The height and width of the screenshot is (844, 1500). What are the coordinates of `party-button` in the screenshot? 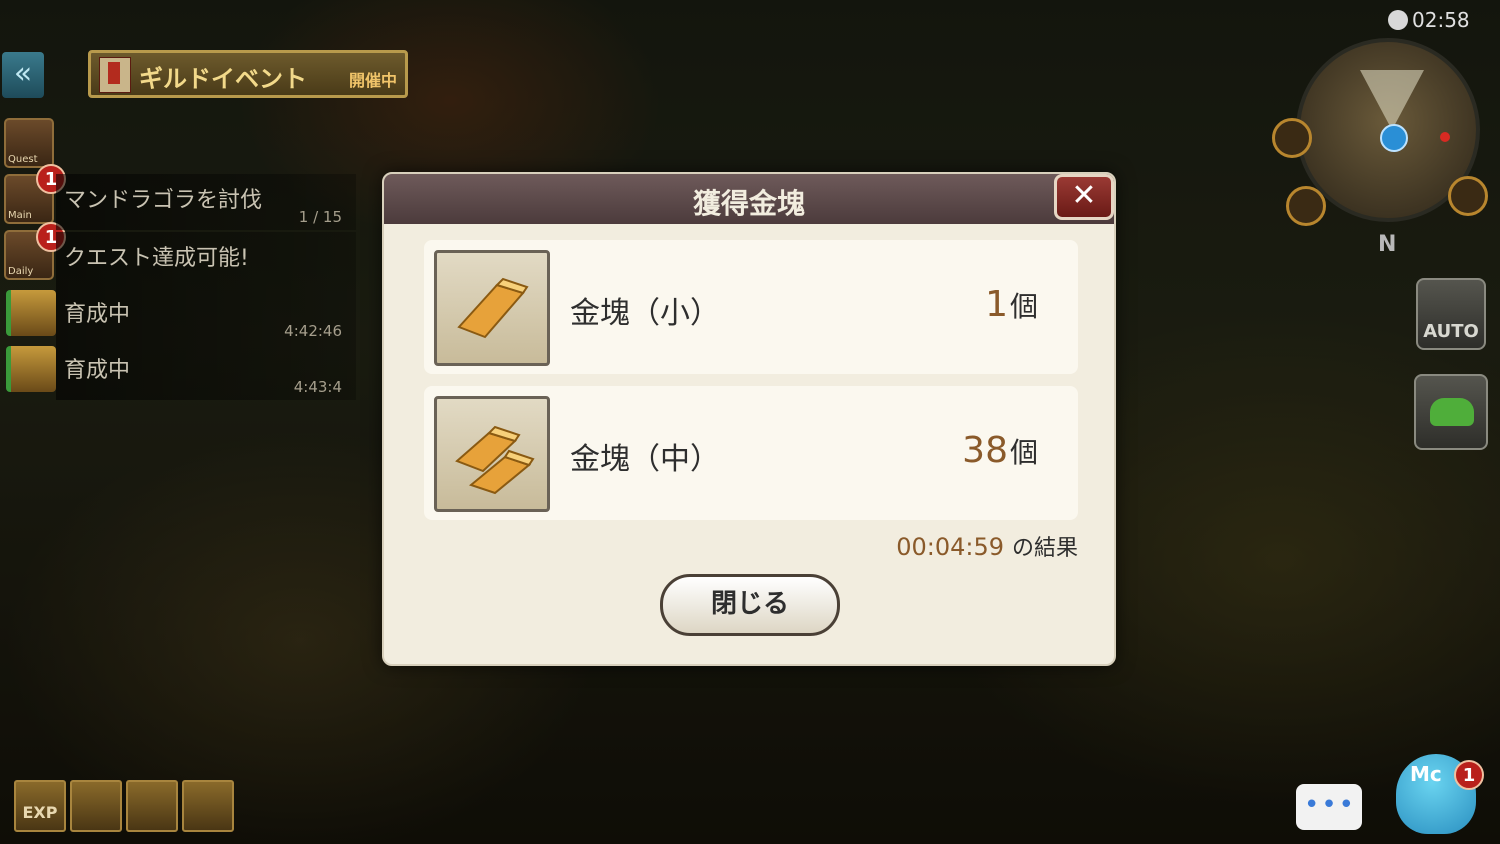 It's located at (1451, 412).